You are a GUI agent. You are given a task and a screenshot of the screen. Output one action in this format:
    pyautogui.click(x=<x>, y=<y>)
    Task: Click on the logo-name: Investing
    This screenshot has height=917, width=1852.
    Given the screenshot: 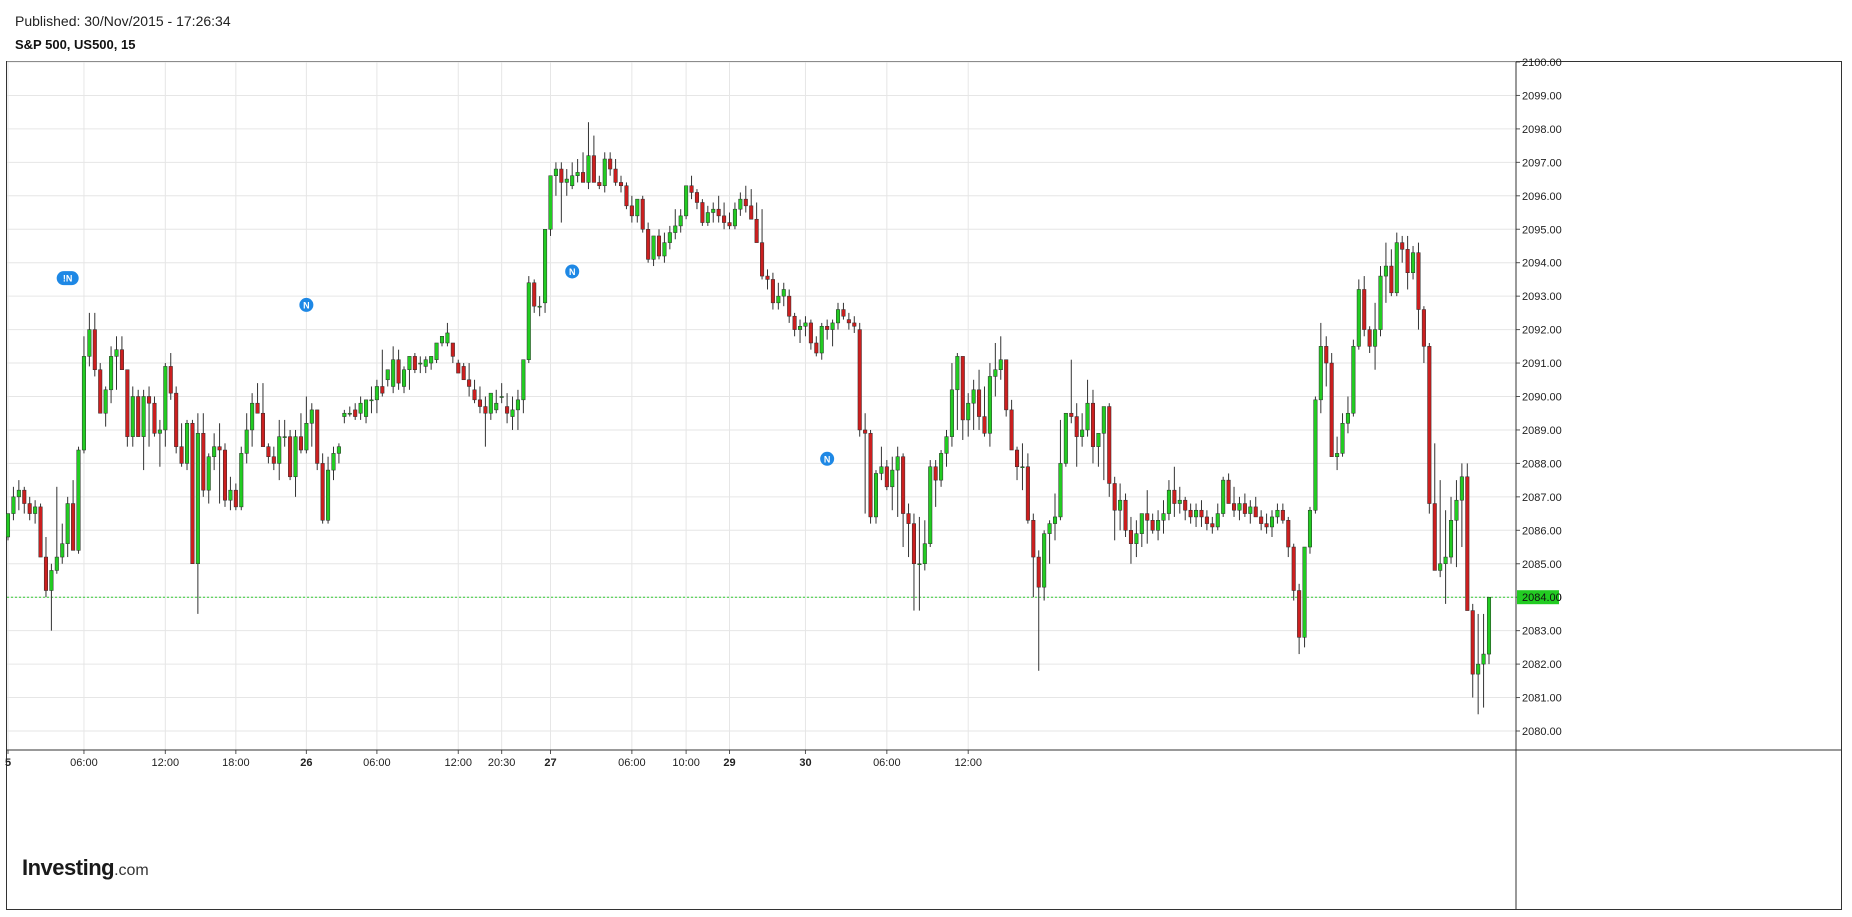 What is the action you would take?
    pyautogui.click(x=68, y=867)
    